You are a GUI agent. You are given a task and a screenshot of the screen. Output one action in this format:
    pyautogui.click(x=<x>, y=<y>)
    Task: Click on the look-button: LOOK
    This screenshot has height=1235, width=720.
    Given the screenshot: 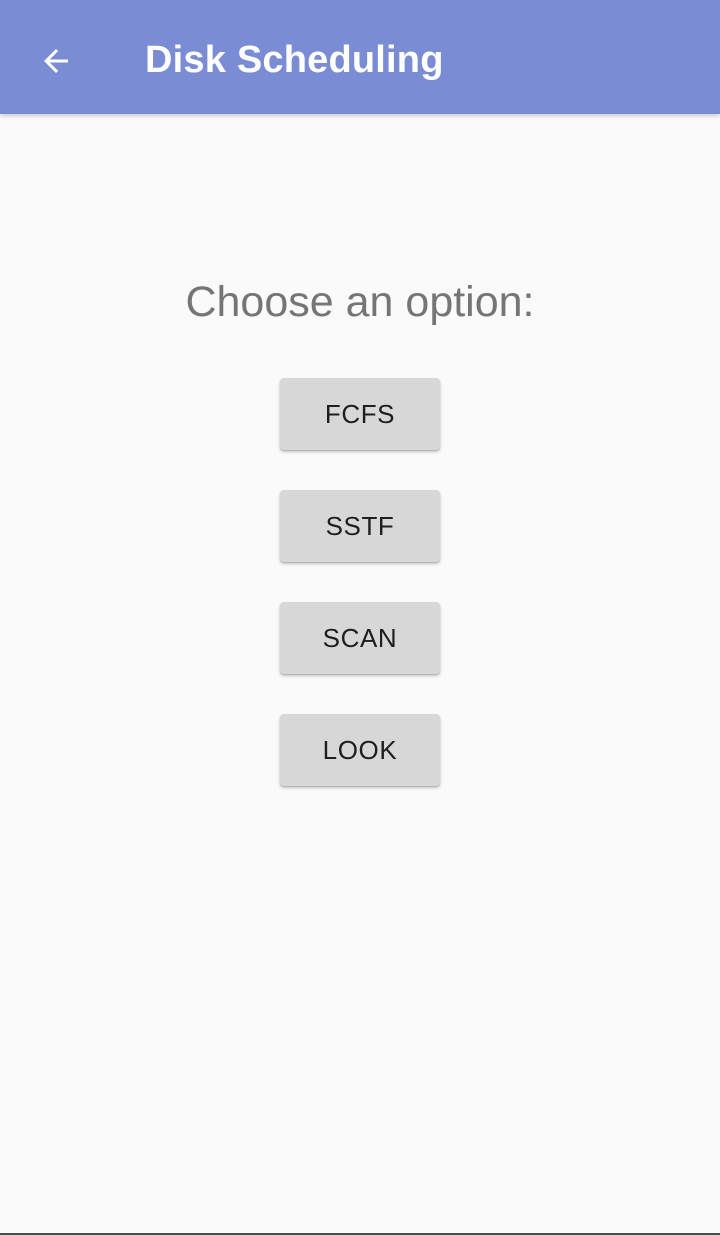 What is the action you would take?
    pyautogui.click(x=360, y=750)
    